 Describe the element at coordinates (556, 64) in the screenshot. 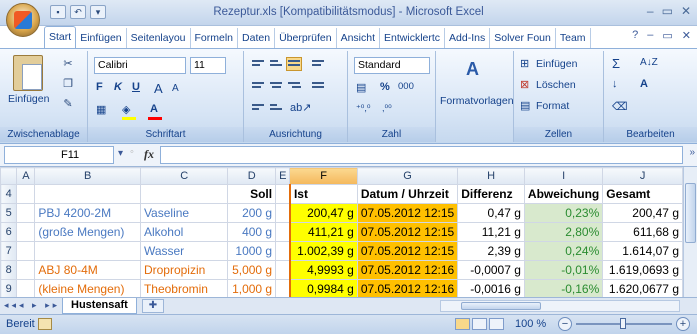

I see `insert-cells-button: Einfügen` at that location.